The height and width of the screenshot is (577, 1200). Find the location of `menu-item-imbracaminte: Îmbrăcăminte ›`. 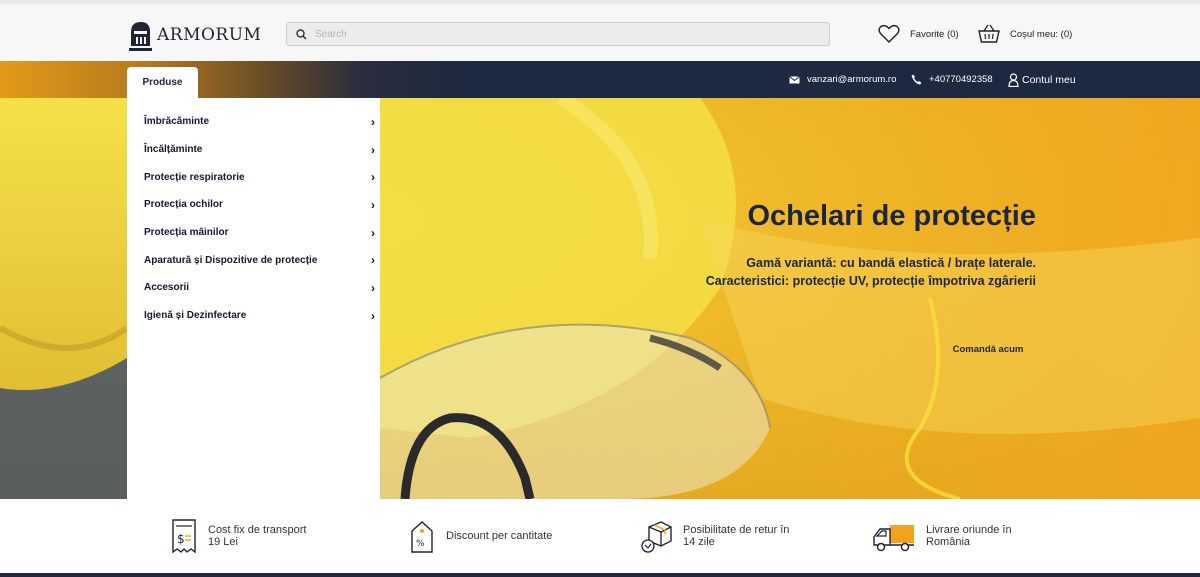

menu-item-imbracaminte: Îmbrăcăminte › is located at coordinates (253, 122).